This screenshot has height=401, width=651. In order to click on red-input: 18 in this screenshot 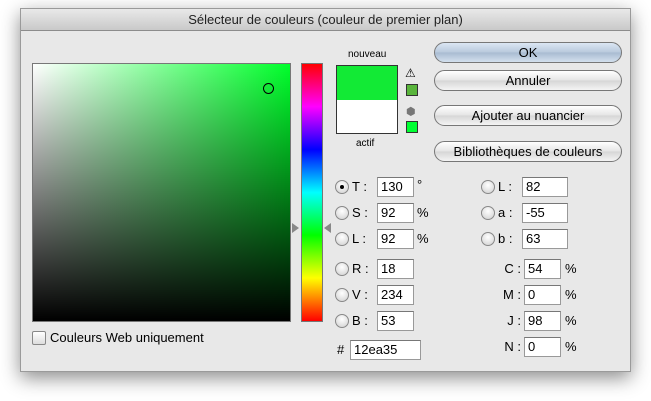, I will do `click(395, 269)`.